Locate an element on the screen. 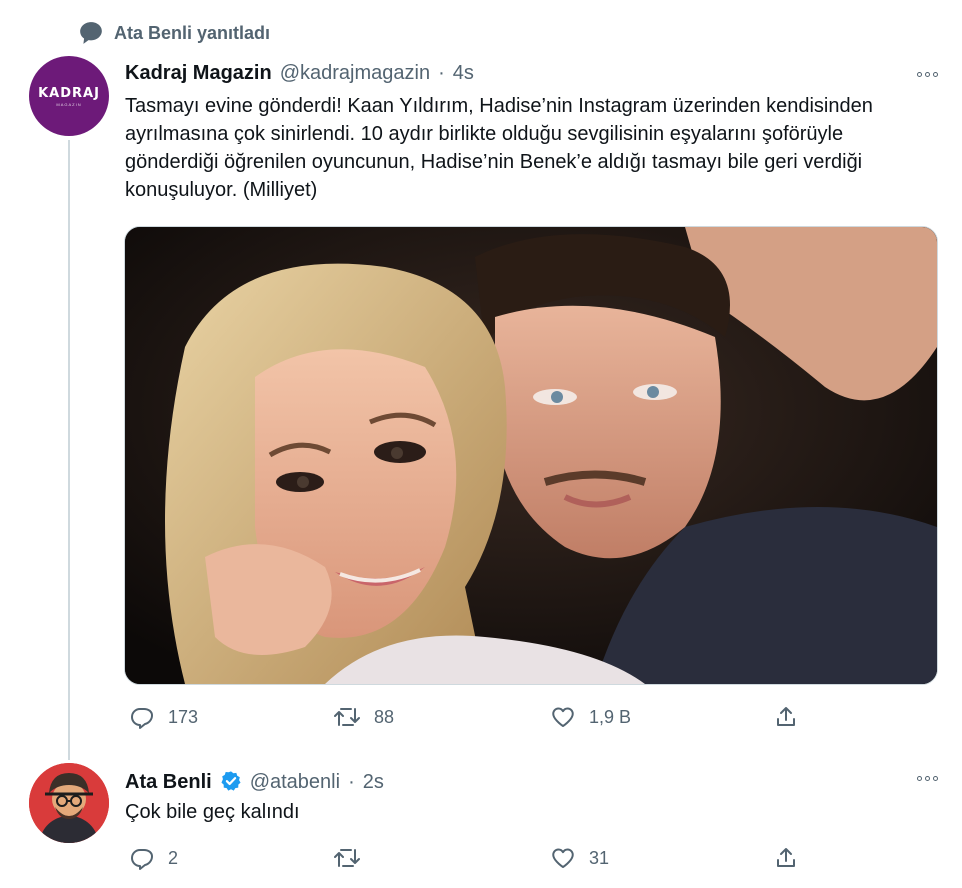 This screenshot has height=888, width=962. verified-badge-icon is located at coordinates (231, 784).